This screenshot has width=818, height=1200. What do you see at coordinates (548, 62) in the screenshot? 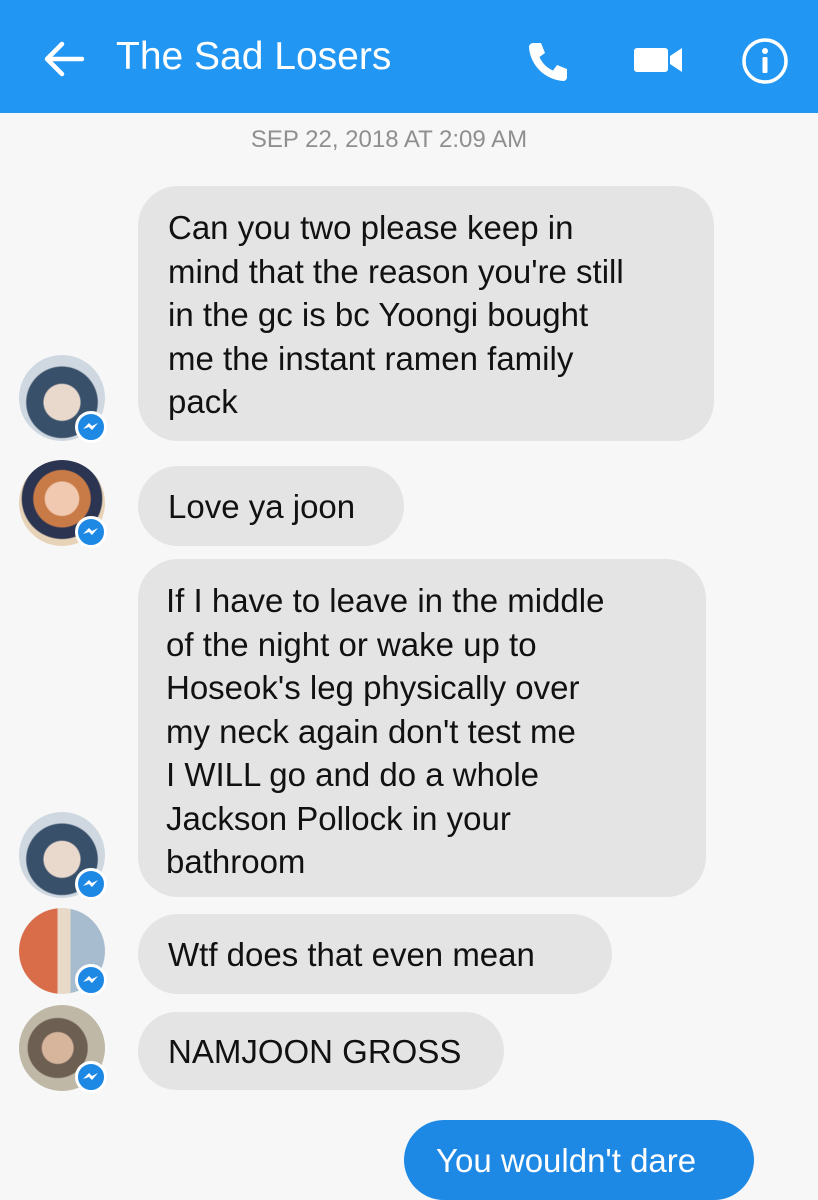
I see `phone-icon` at bounding box center [548, 62].